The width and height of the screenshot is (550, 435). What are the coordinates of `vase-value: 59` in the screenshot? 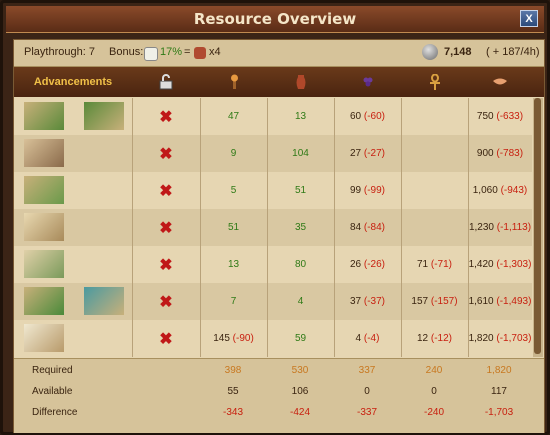 It's located at (300, 338).